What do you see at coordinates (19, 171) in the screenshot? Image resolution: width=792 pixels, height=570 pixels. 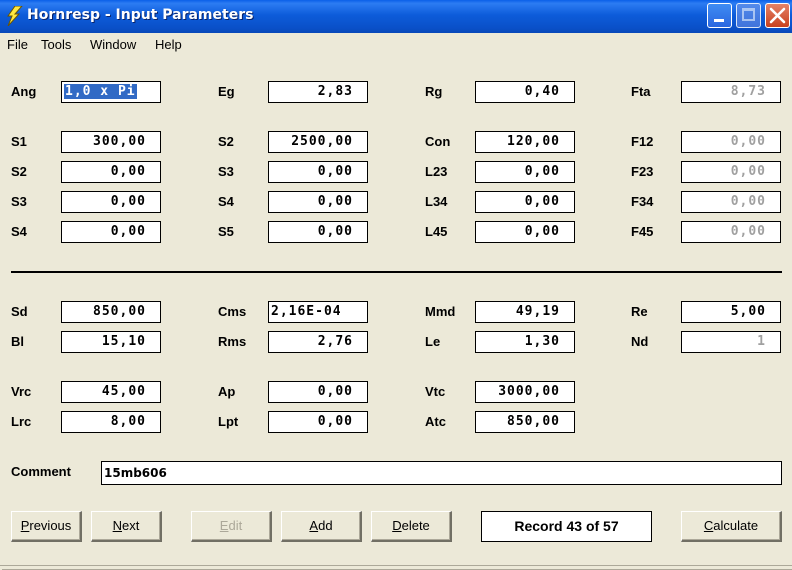 I see `label-s2: S2` at bounding box center [19, 171].